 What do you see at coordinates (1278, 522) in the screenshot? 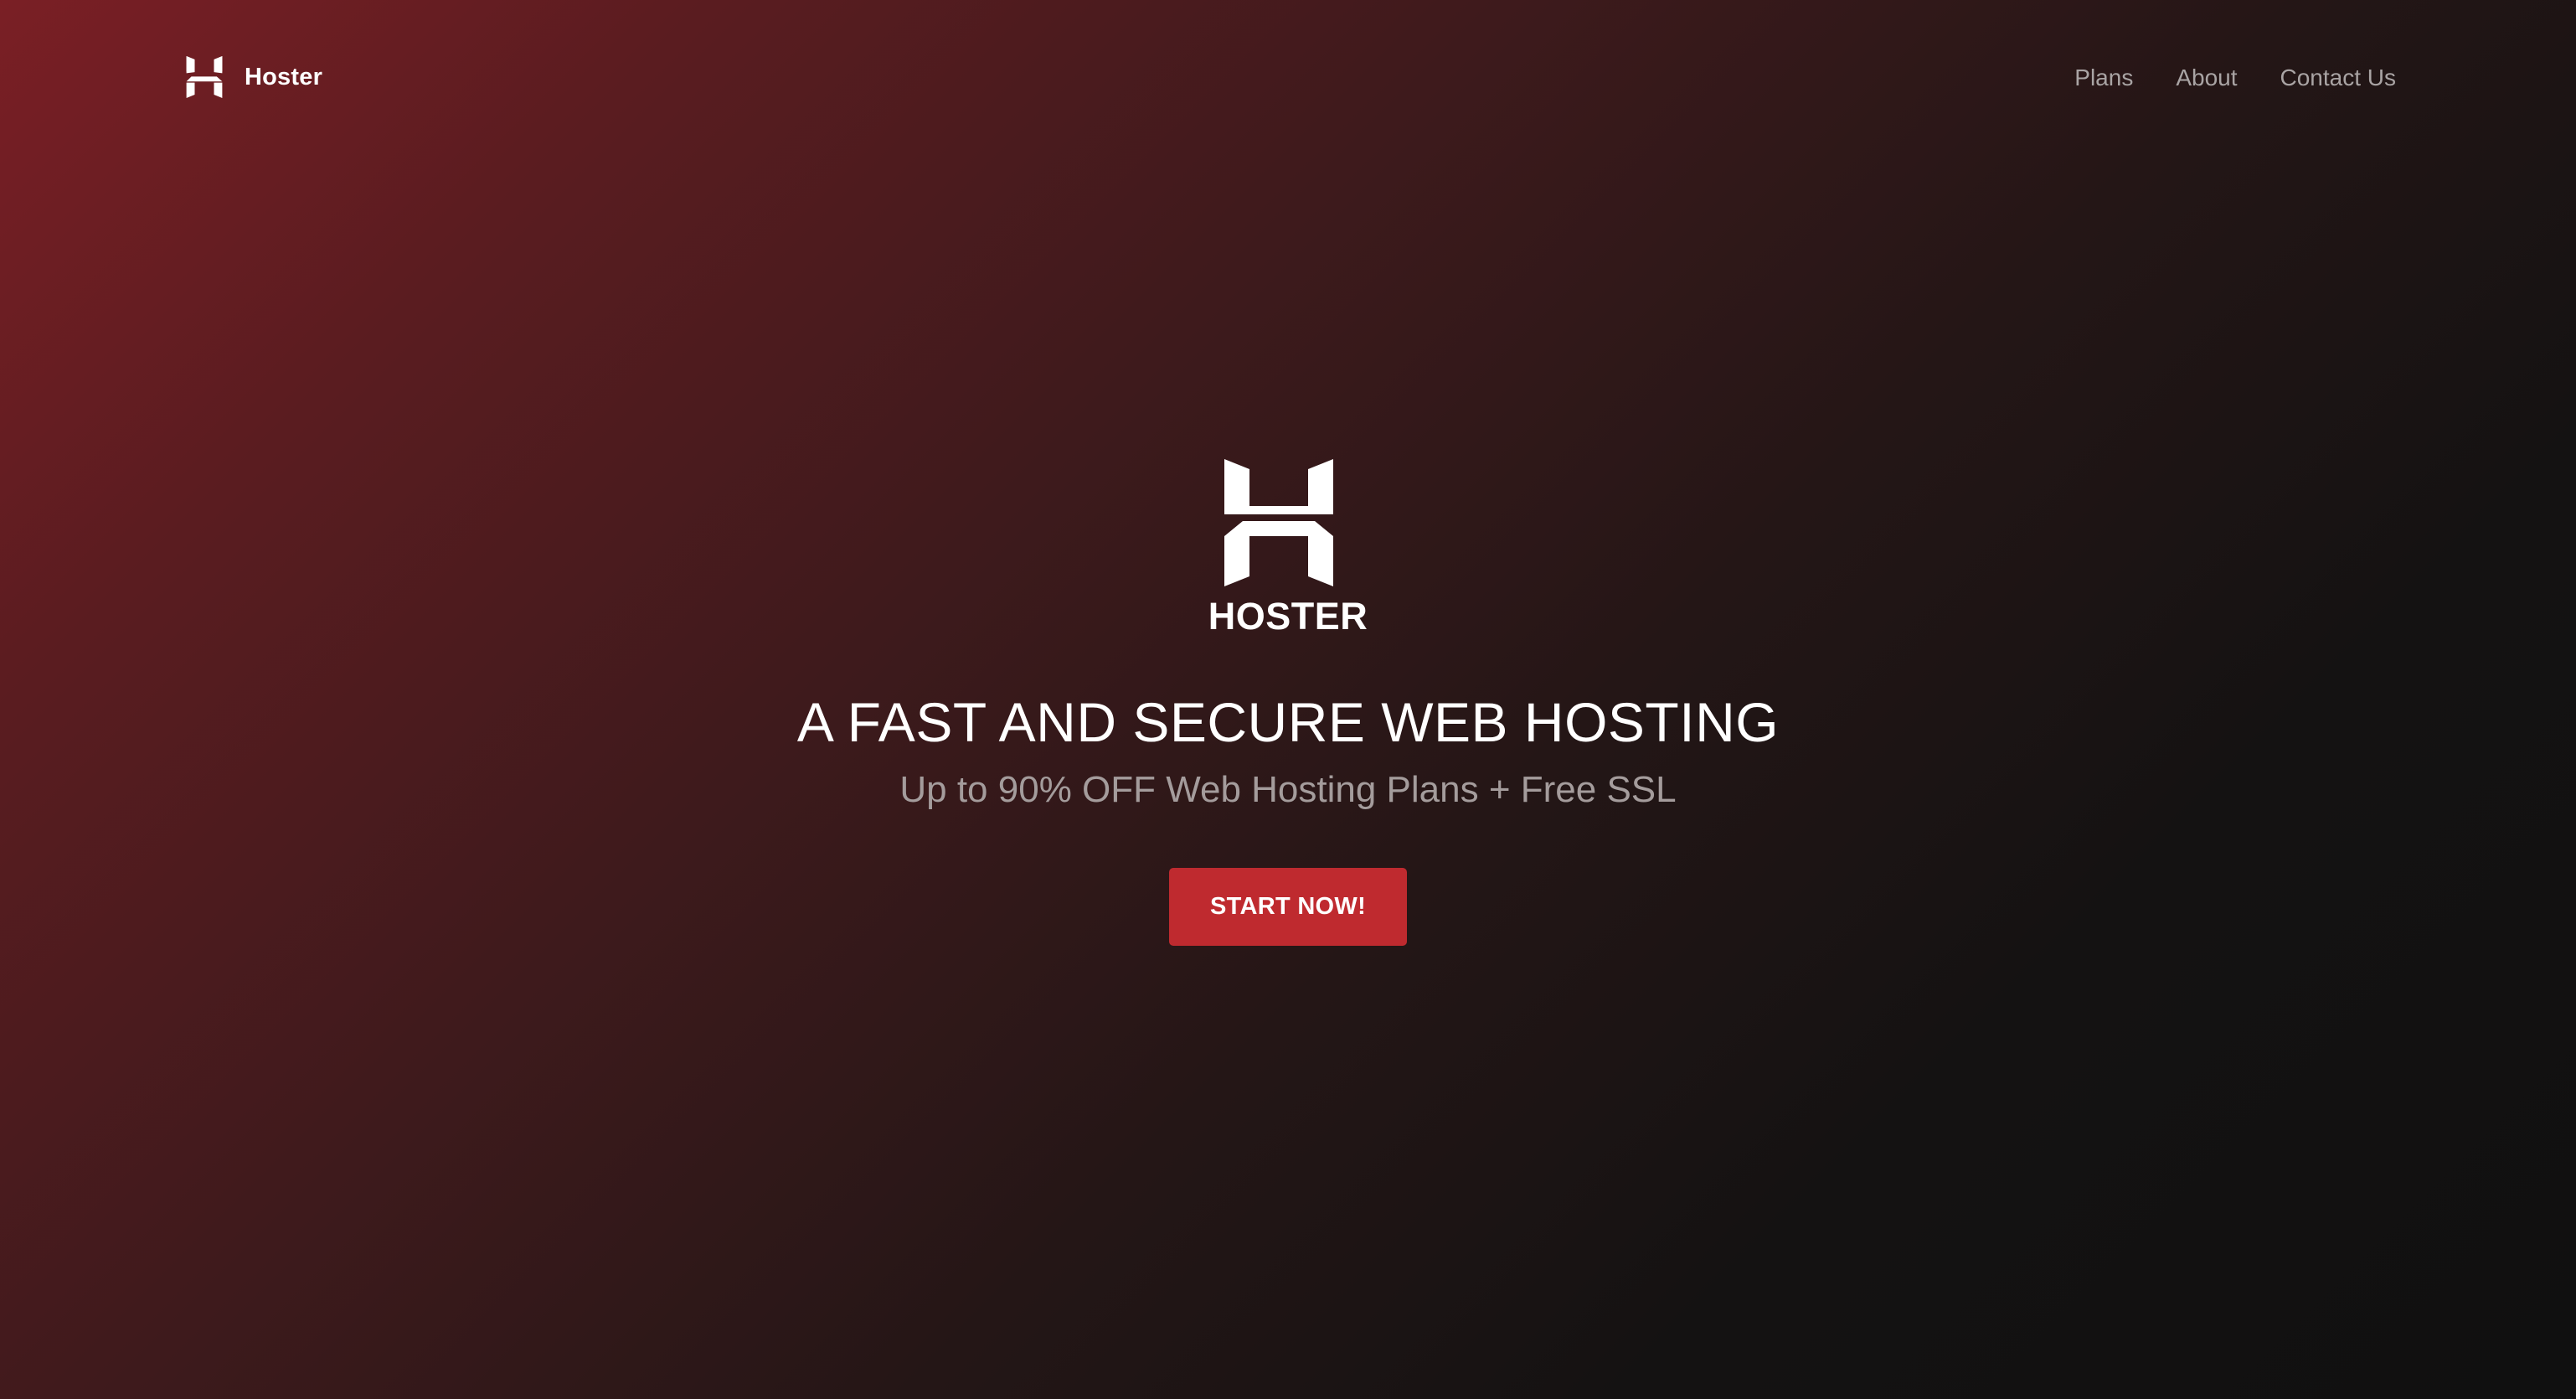
I see `hoster-hero-logo-icon` at bounding box center [1278, 522].